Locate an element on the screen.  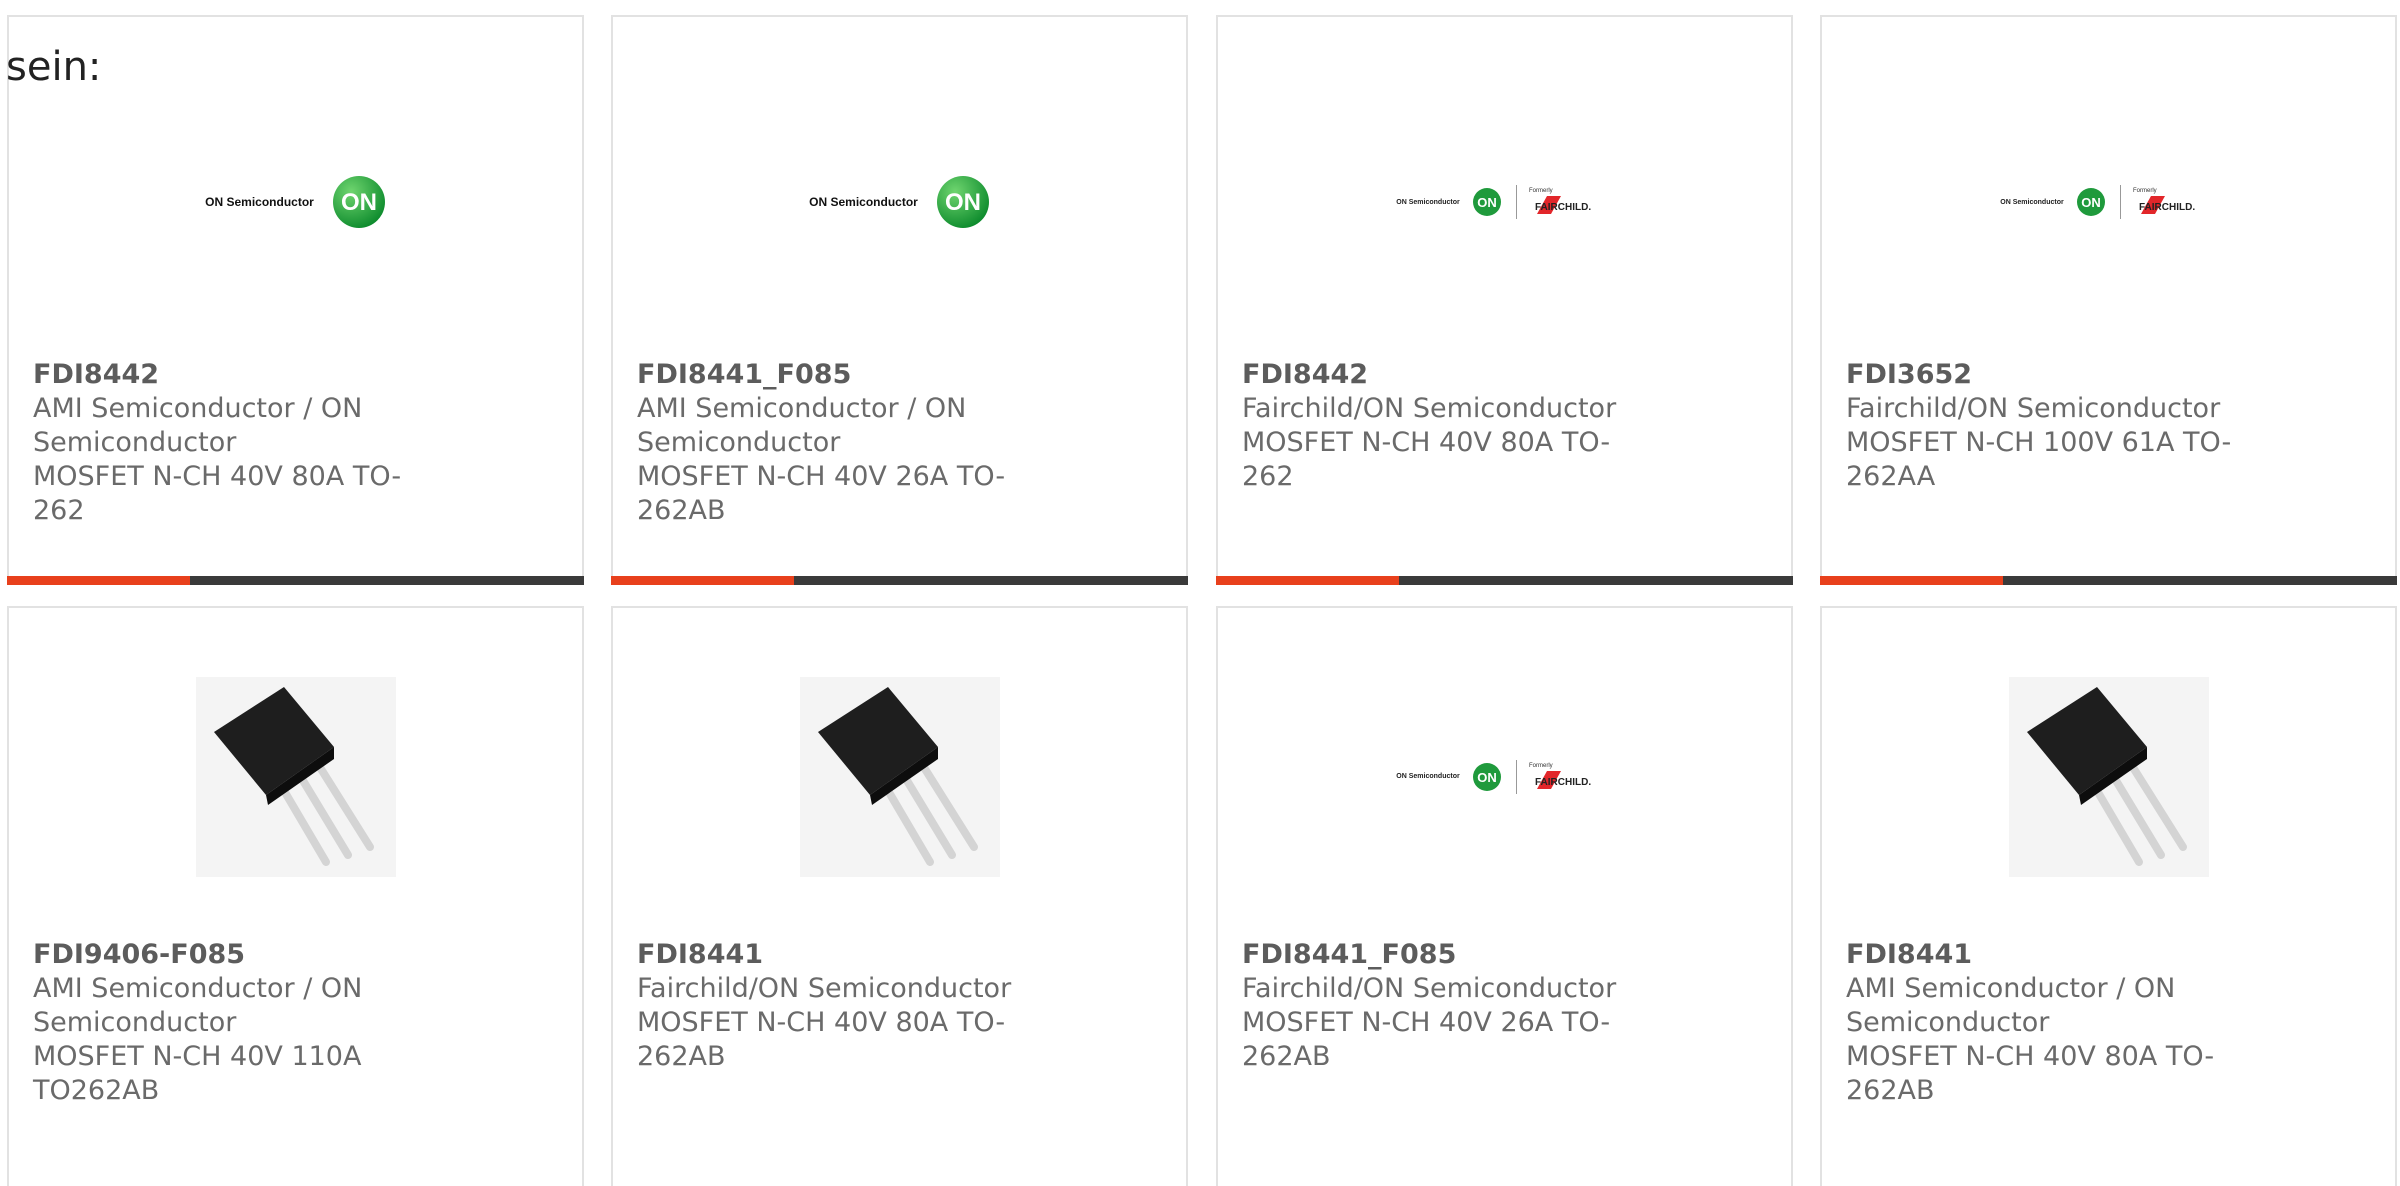
description: MOSFET N-CH 100V 61A TO-262AA is located at coordinates (2039, 459).